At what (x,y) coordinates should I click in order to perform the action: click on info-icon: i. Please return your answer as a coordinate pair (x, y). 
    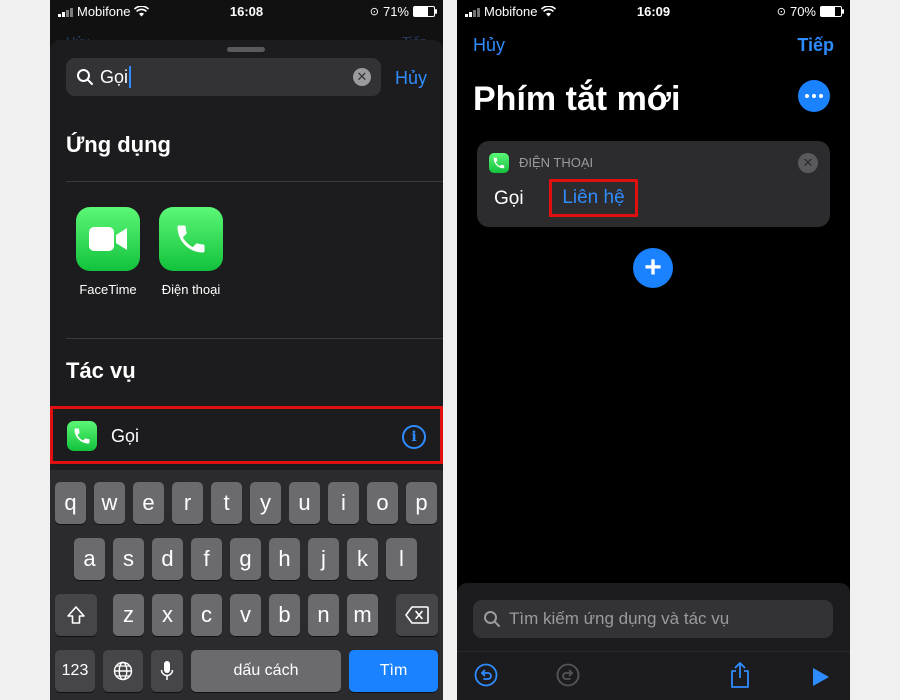
    Looking at the image, I should click on (414, 437).